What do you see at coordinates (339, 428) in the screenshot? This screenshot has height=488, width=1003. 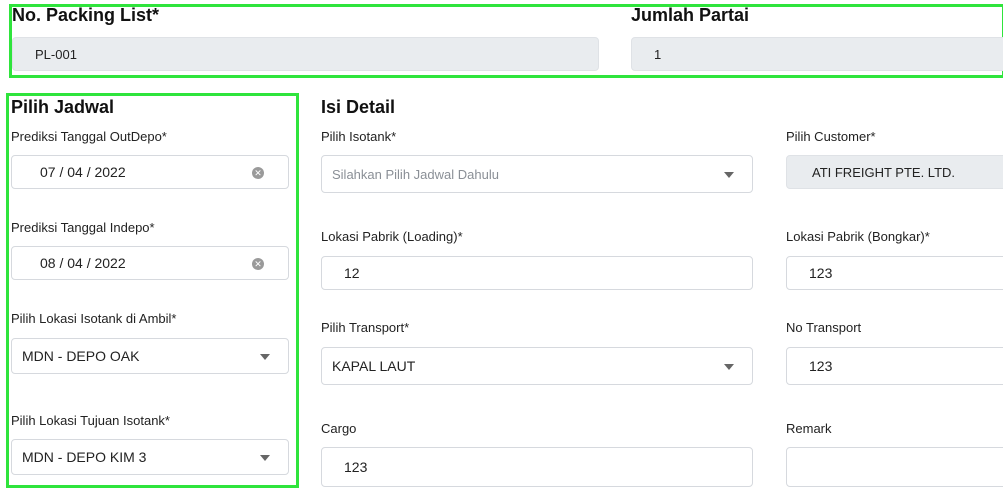 I see `cargo-label: Cargo` at bounding box center [339, 428].